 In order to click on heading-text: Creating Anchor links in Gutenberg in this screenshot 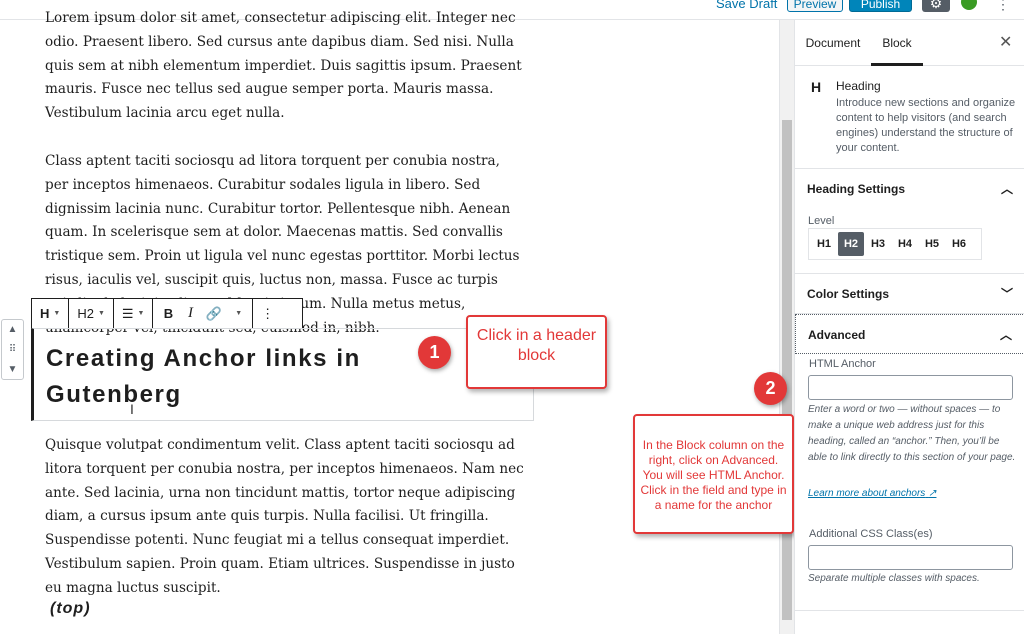, I will do `click(236, 377)`.